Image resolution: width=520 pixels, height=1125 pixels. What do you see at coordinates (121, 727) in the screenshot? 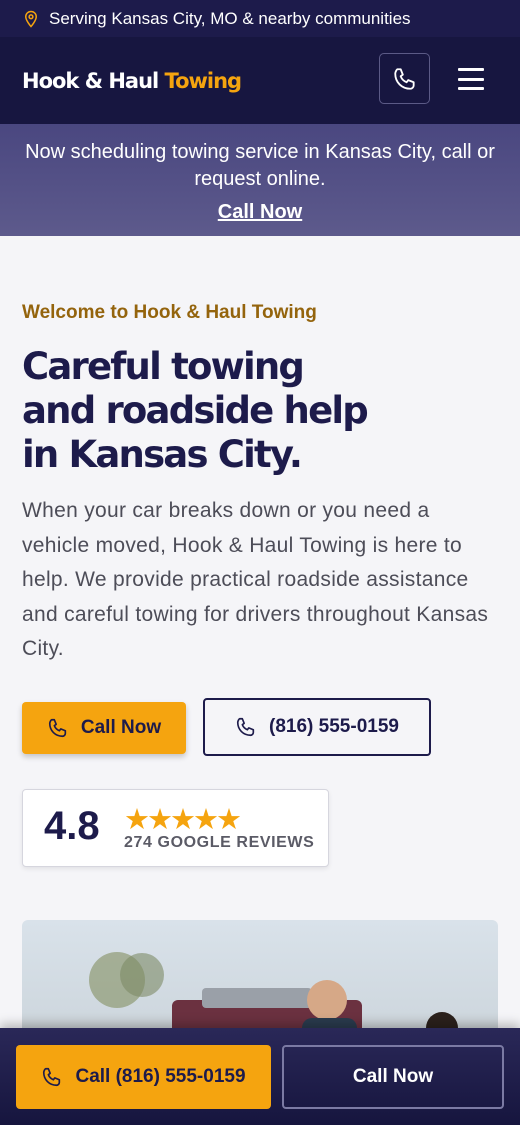
I see `call-now-label: Call Now` at bounding box center [121, 727].